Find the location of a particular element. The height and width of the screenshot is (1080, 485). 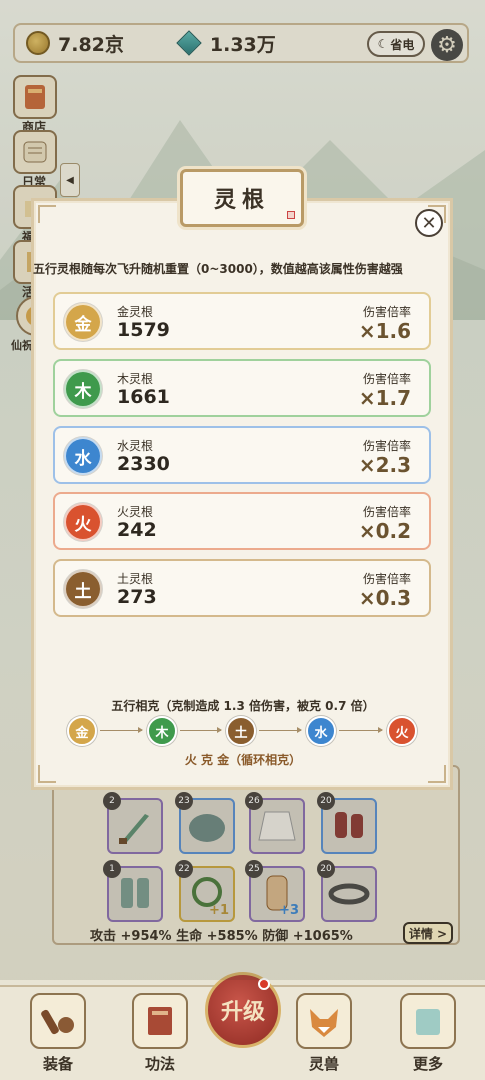

restraint-cycle-note: 火 克 金（循环相克） is located at coordinates (243, 760).